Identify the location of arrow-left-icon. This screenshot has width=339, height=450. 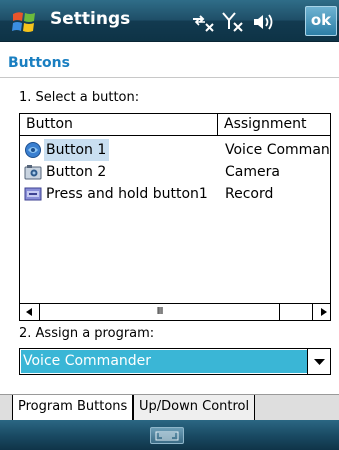
(29, 312).